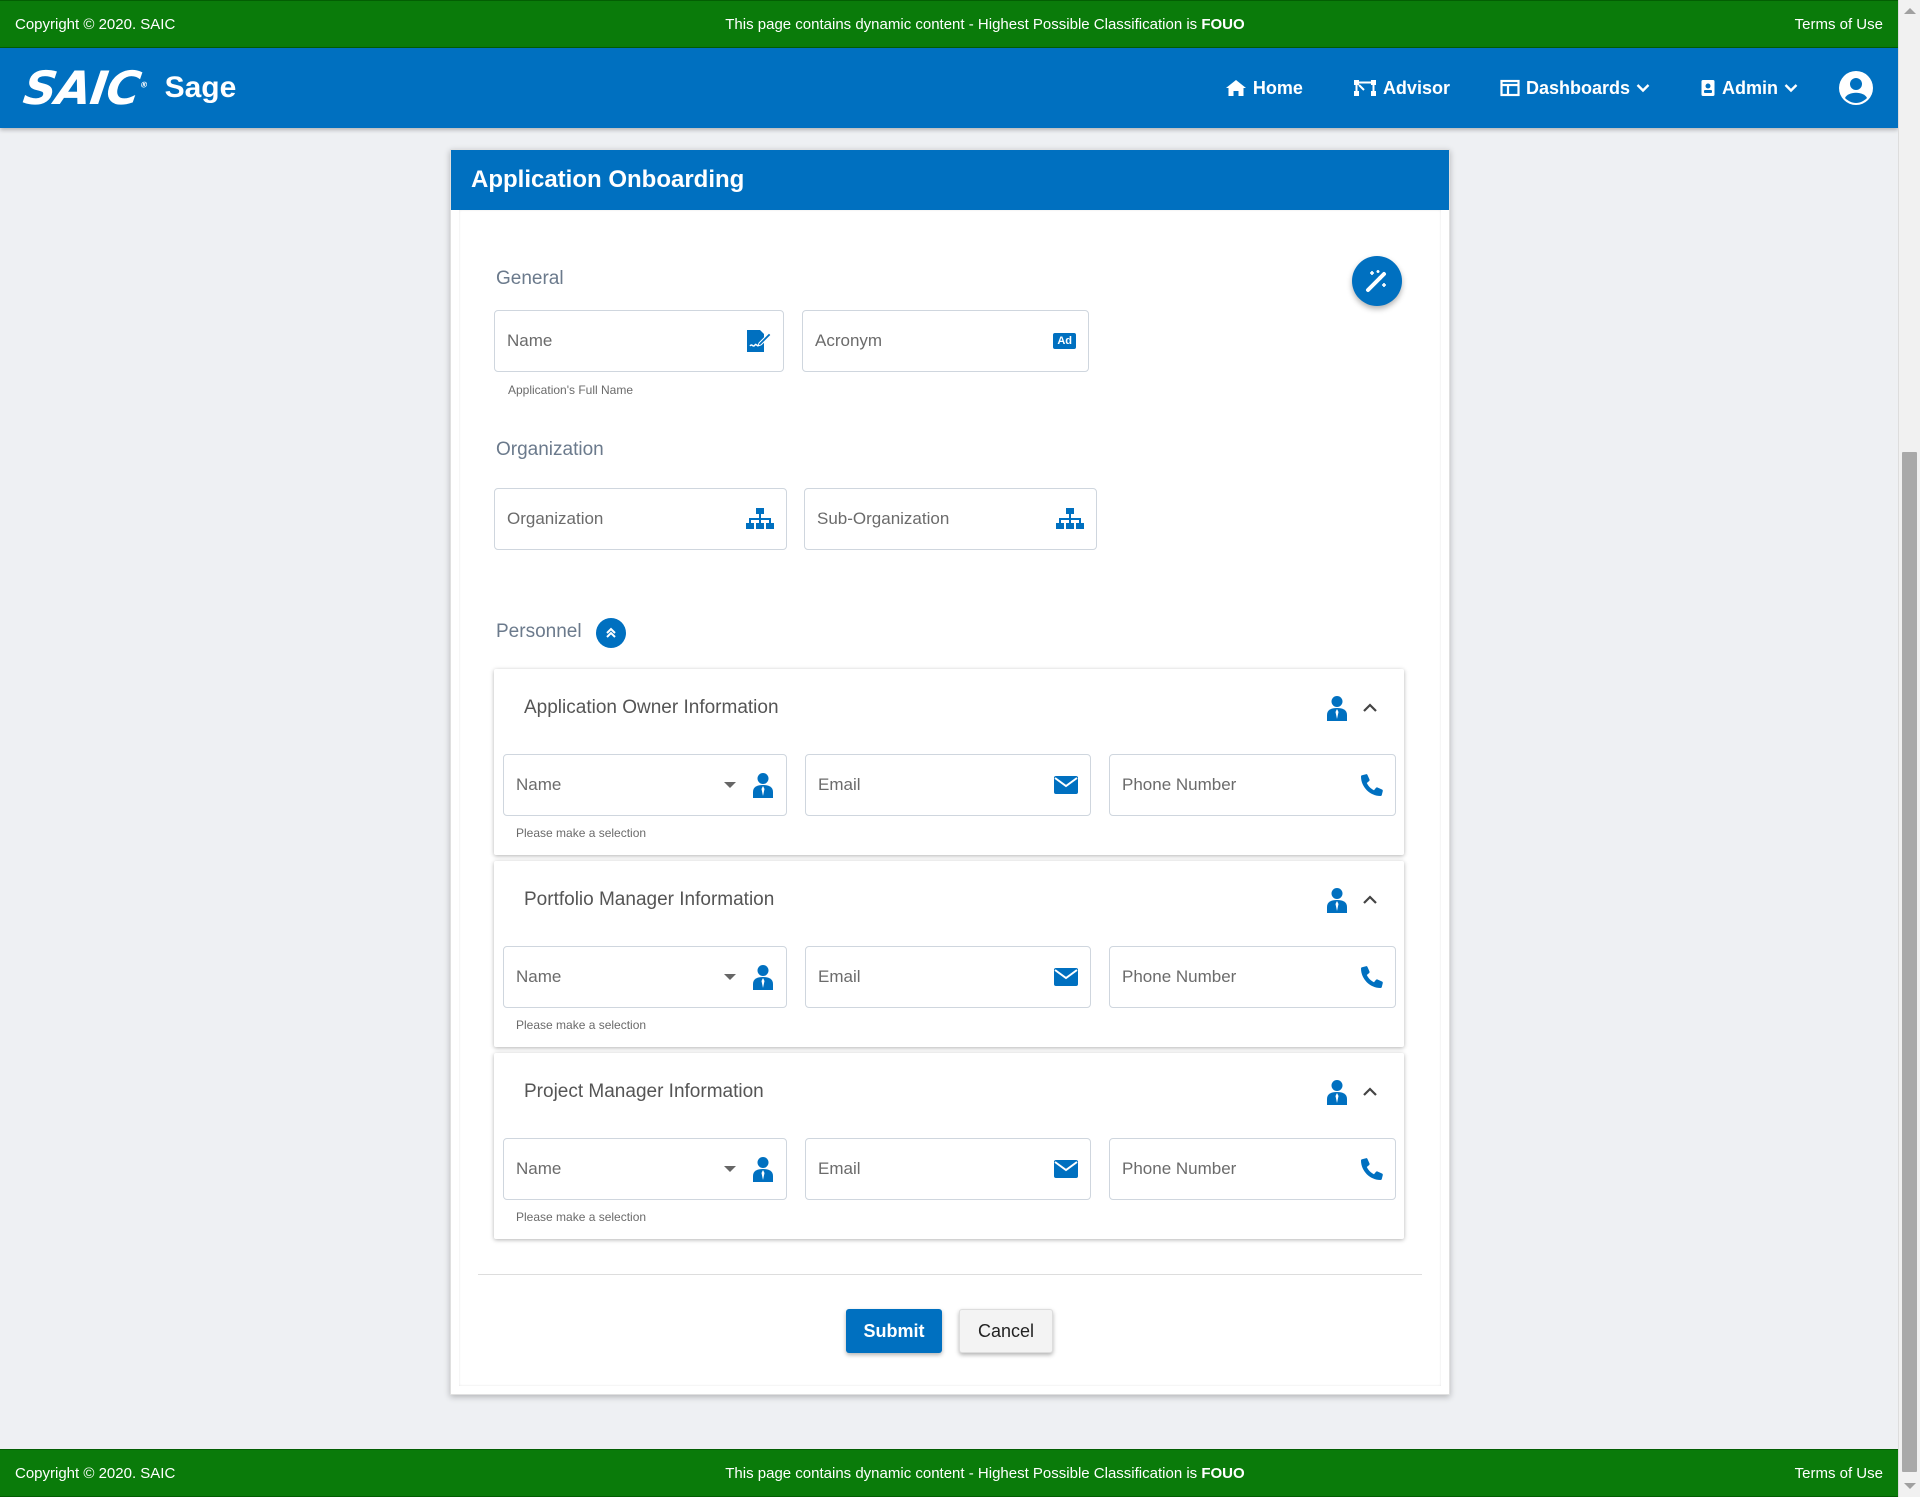 The height and width of the screenshot is (1497, 1920). Describe the element at coordinates (950, 180) in the screenshot. I see `card-title: Application Onboarding` at that location.